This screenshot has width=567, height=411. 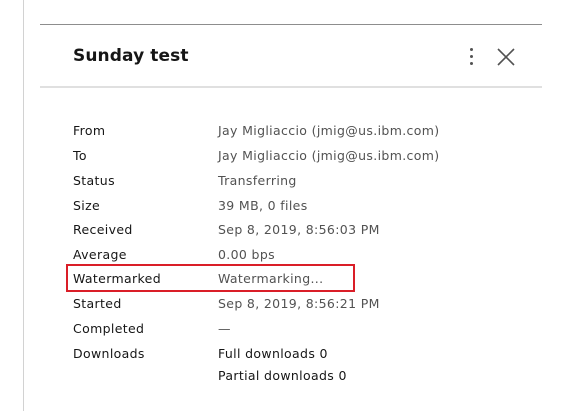 I want to click on detail-value: Sep 8, 2019, 8:56:03 PM, so click(x=299, y=229).